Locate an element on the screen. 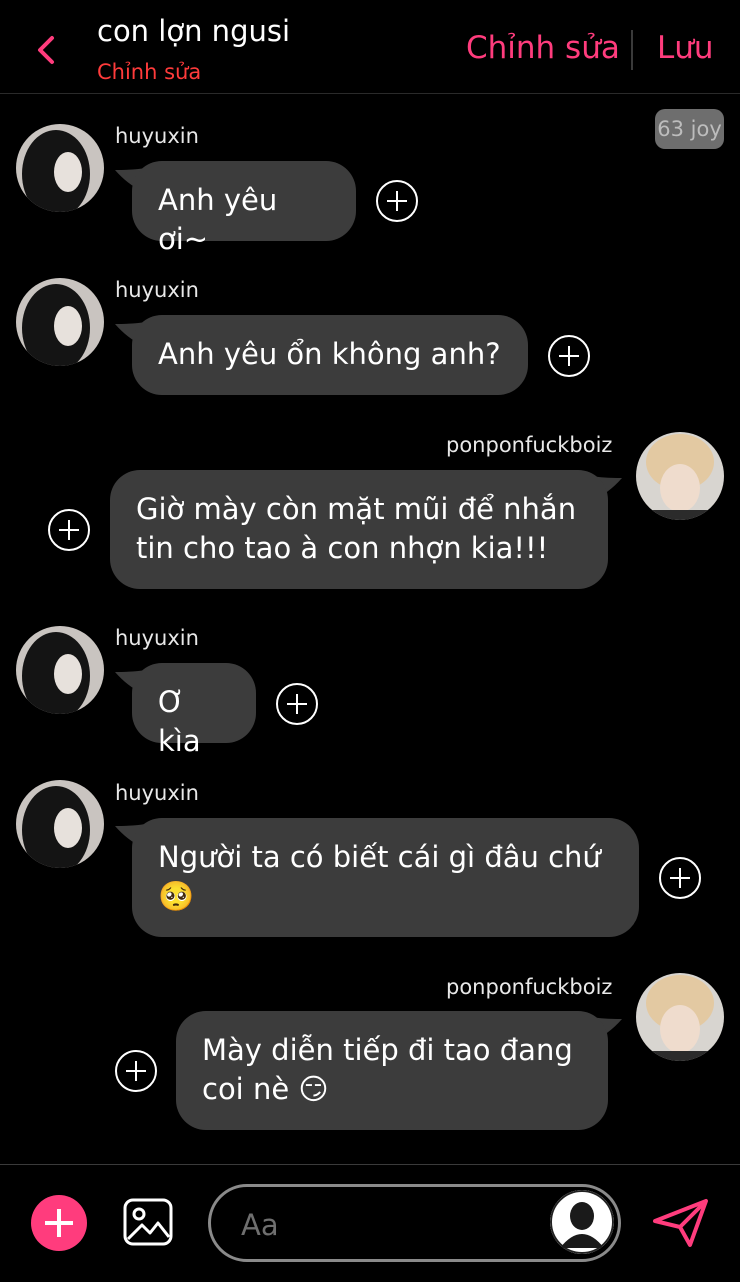  add-button is located at coordinates (59, 1223).